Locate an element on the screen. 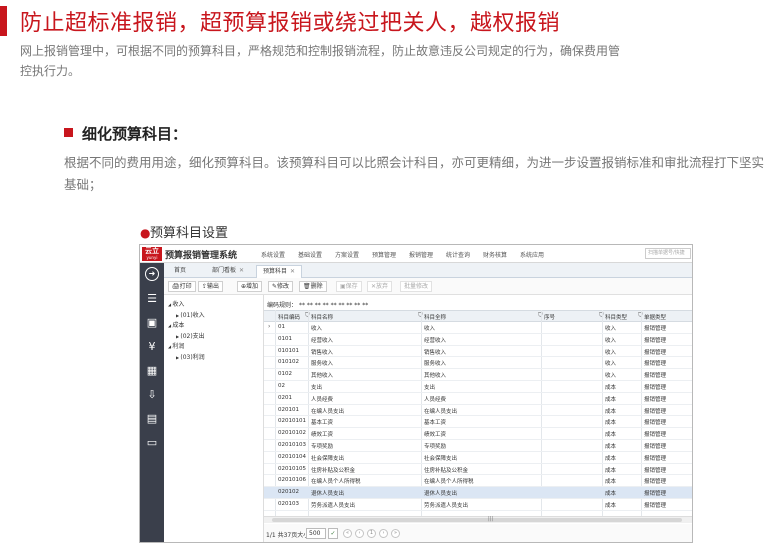 Image resolution: width=780 pixels, height=553 pixels. table-cell: 经营收入 is located at coordinates (322, 340).